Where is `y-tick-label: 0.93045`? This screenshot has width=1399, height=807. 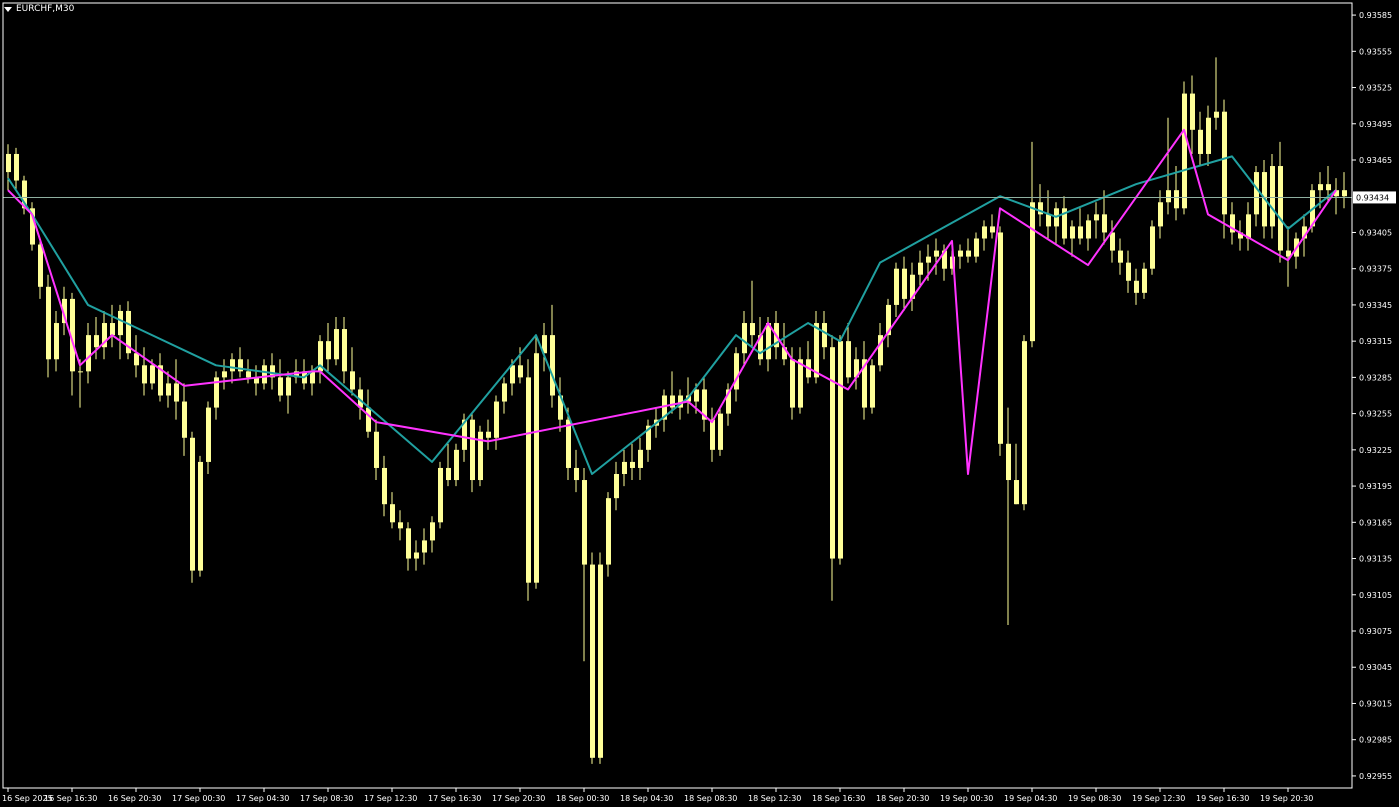 y-tick-label: 0.93045 is located at coordinates (1375, 667).